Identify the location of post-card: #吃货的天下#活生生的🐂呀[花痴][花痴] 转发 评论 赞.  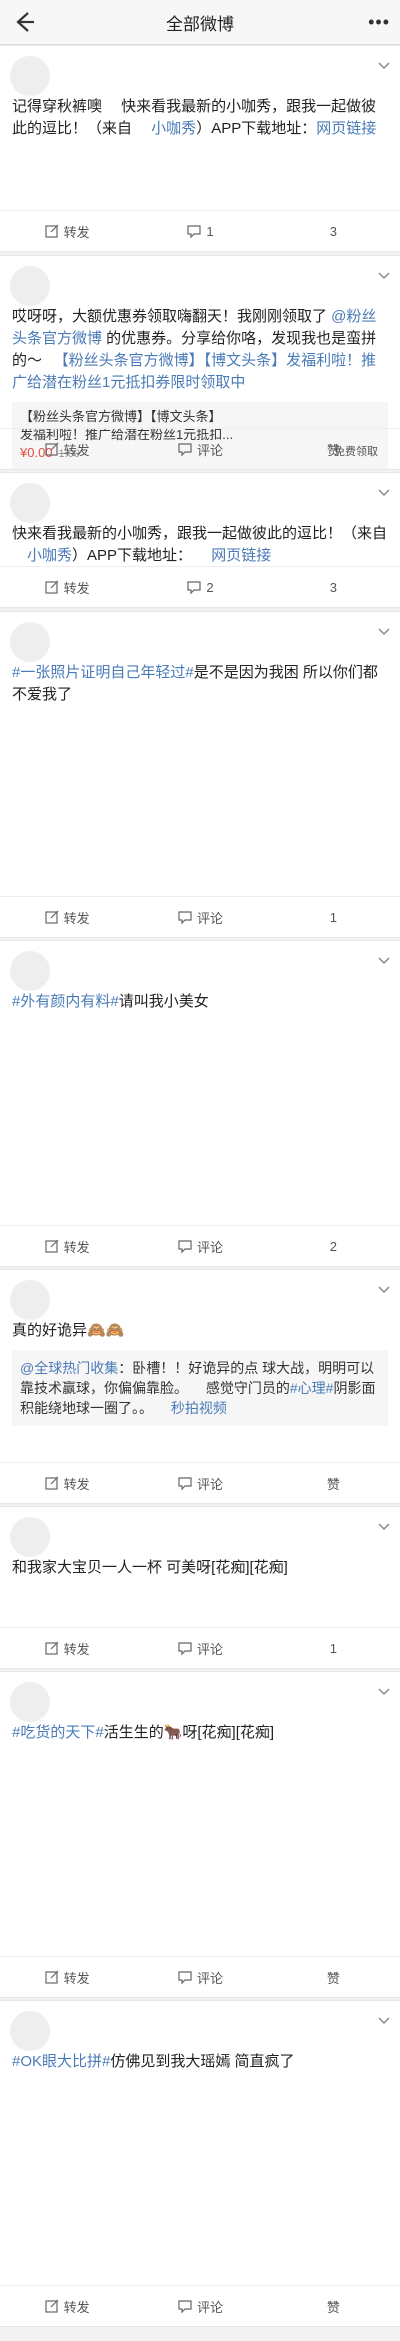
(200, 1834).